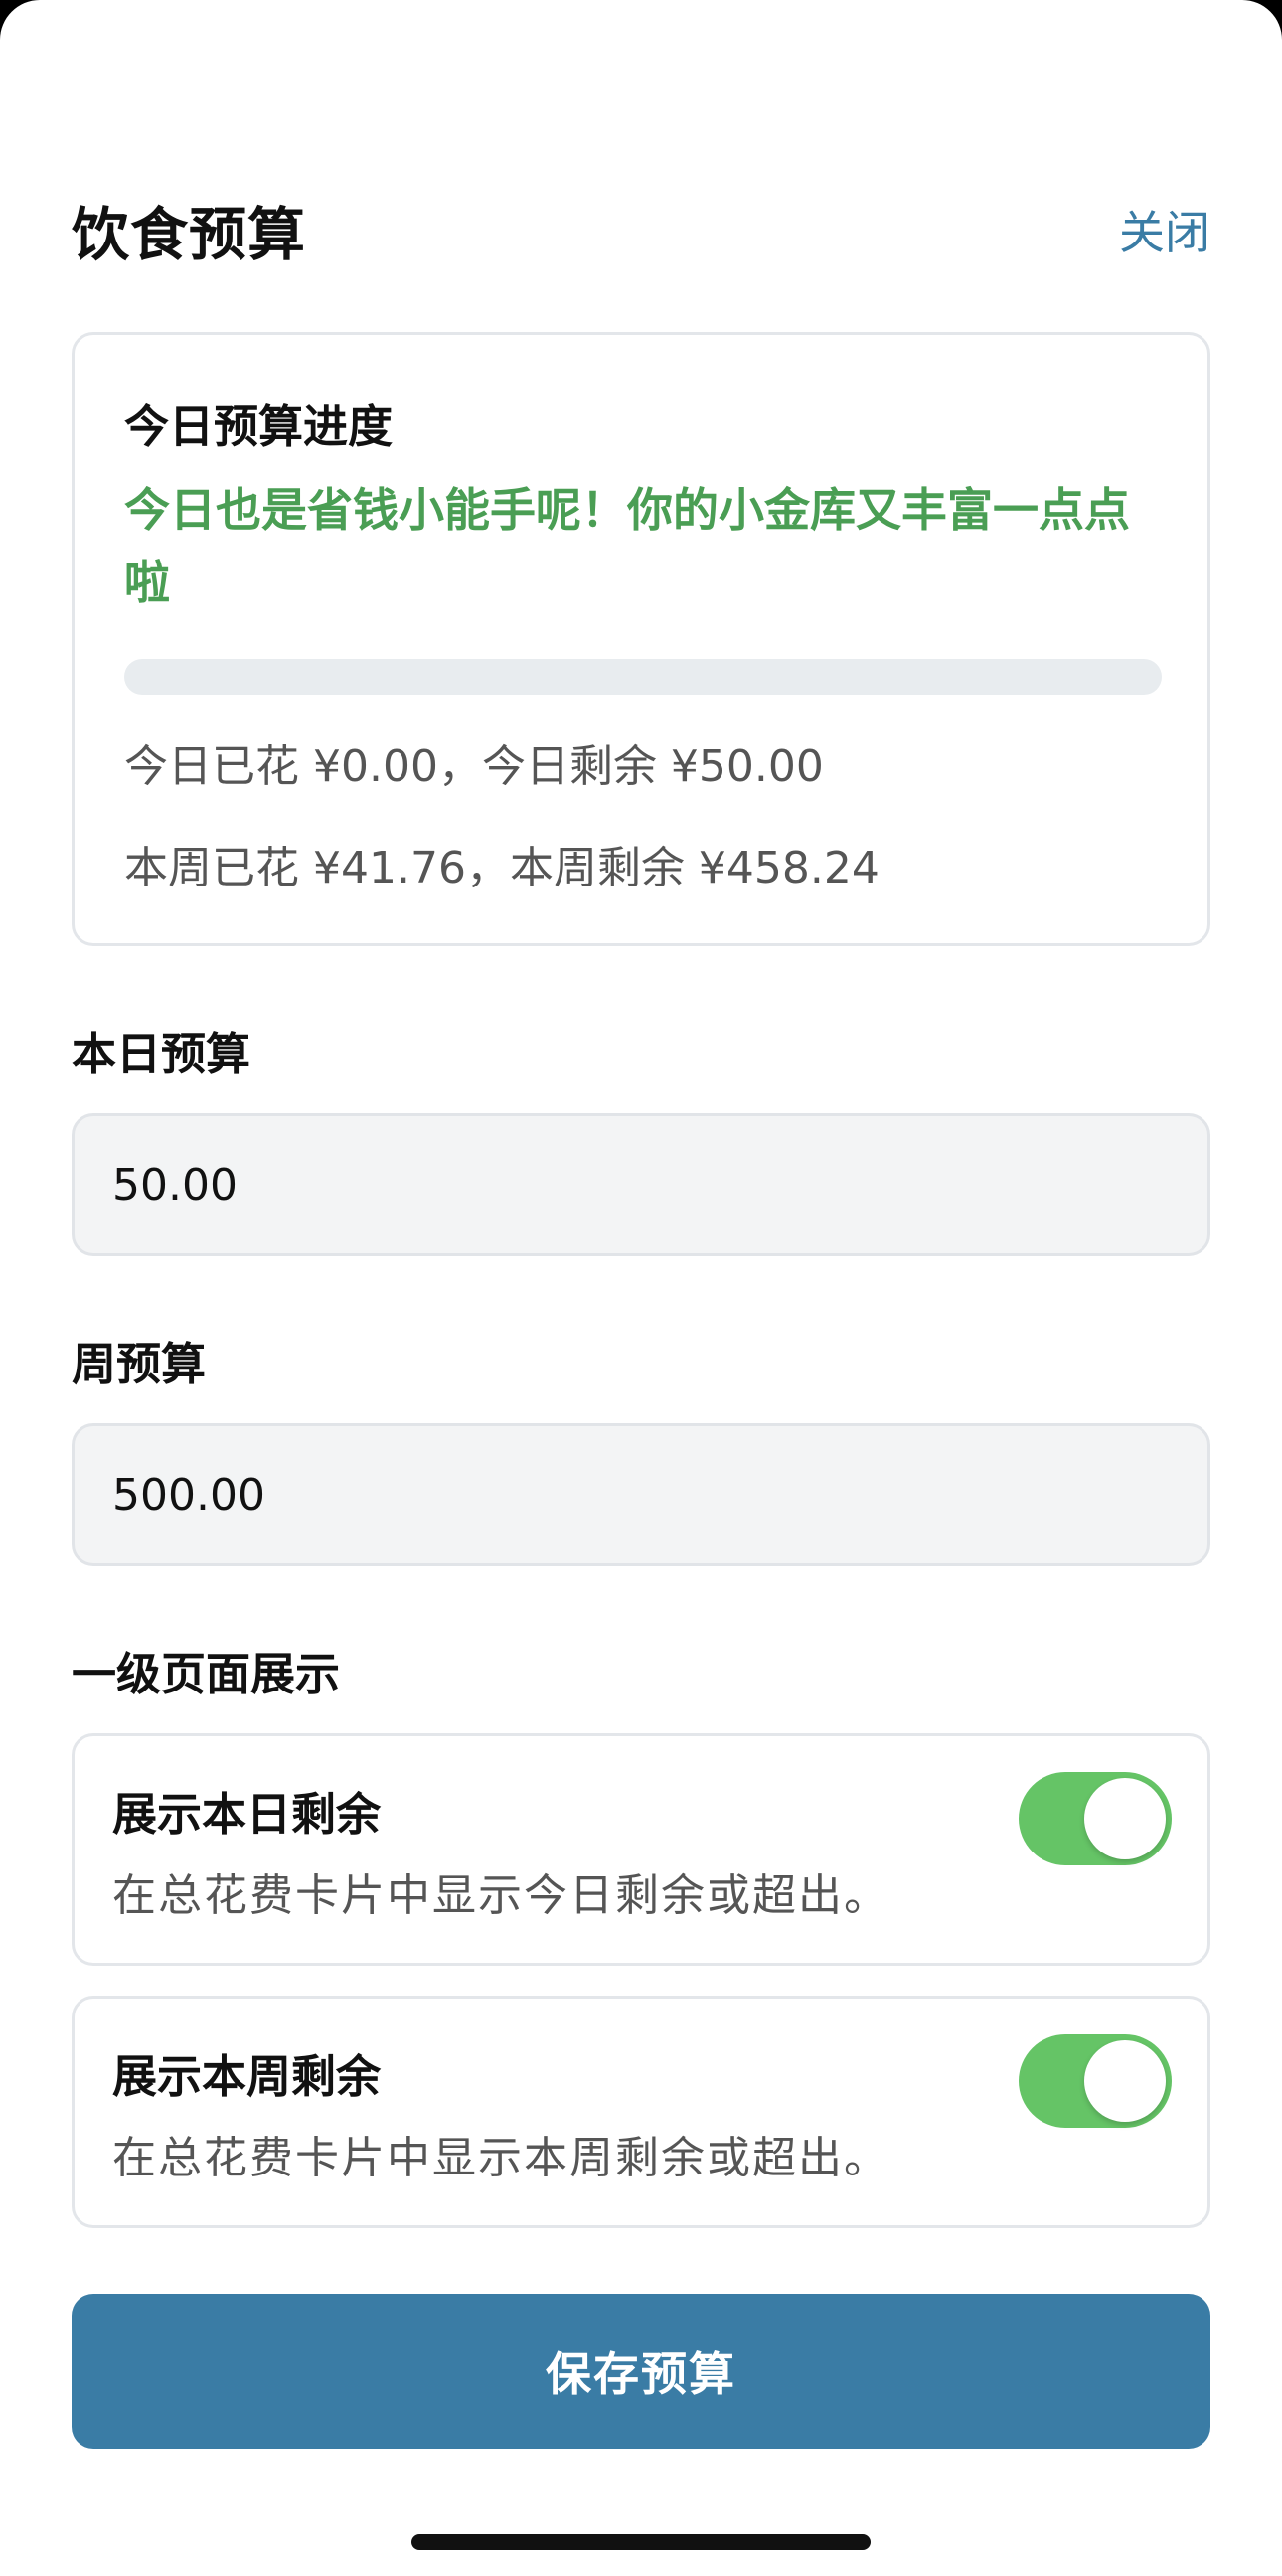  Describe the element at coordinates (641, 2112) in the screenshot. I see `show-weekly-remaining-card: 展示本周剩余 在总花费卡片中显示本周剩余或超出。` at that location.